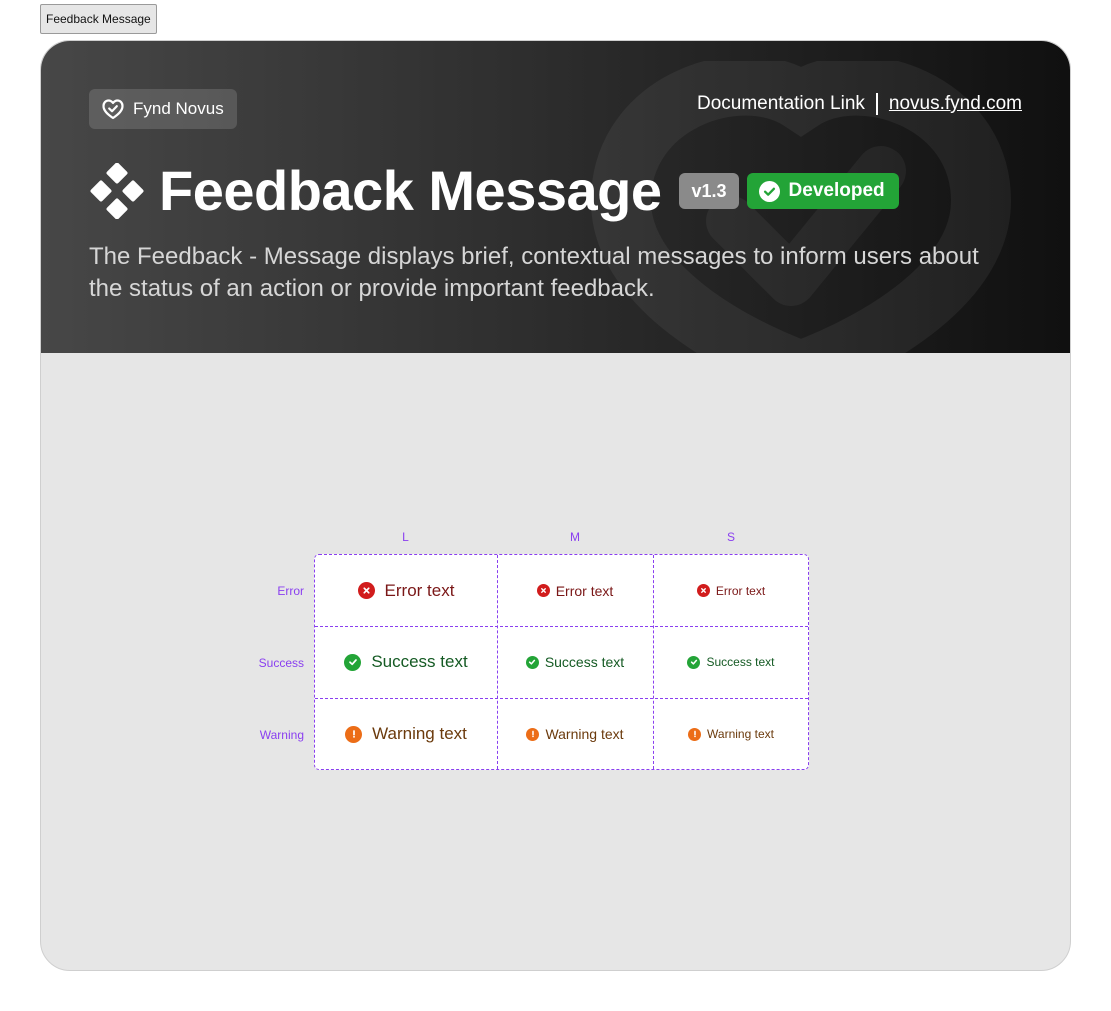  Describe the element at coordinates (780, 103) in the screenshot. I see `documentation-link-label: Documentation Link` at that location.